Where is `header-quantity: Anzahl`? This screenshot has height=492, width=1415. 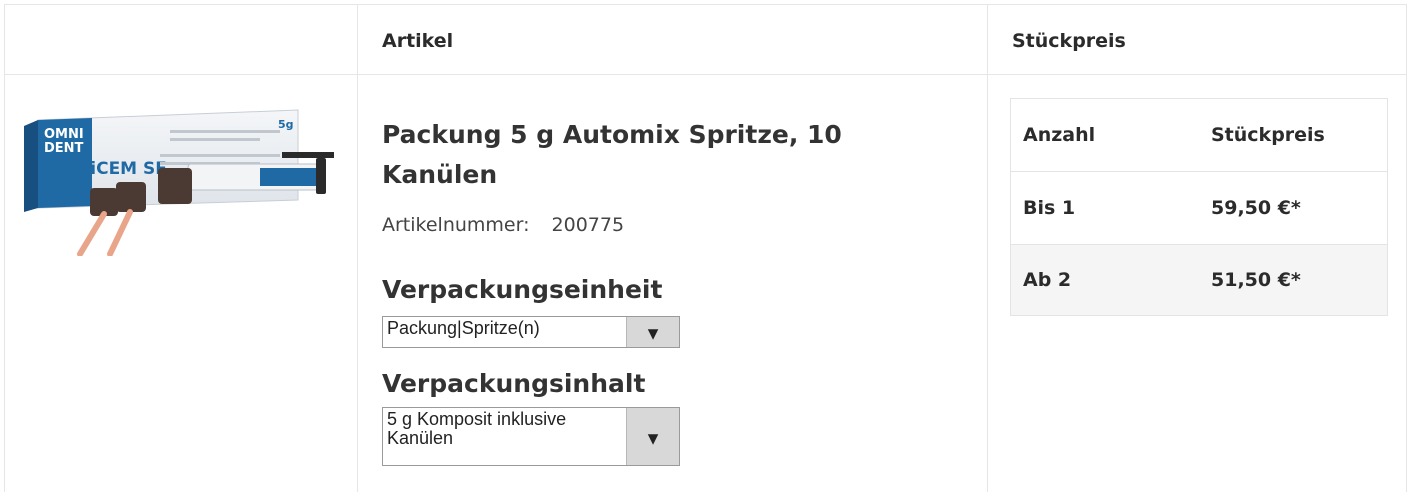
header-quantity: Anzahl is located at coordinates (1059, 135).